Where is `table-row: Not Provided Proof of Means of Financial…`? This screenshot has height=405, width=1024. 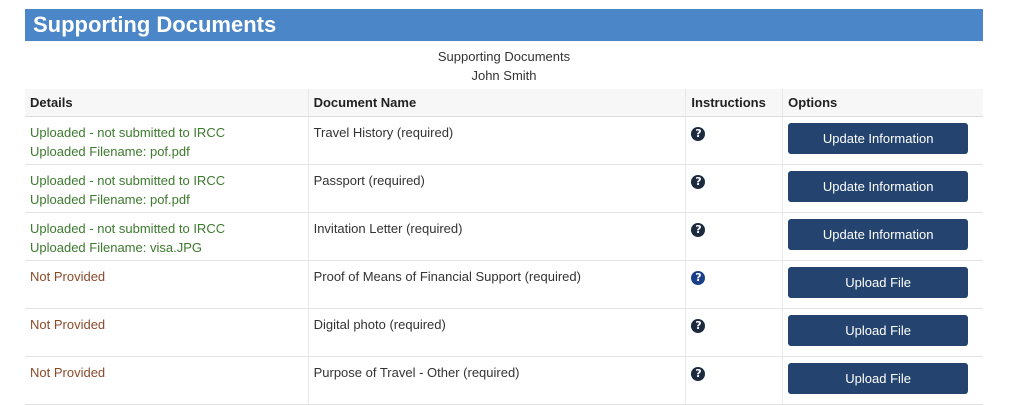 table-row: Not Provided Proof of Means of Financial… is located at coordinates (504, 284).